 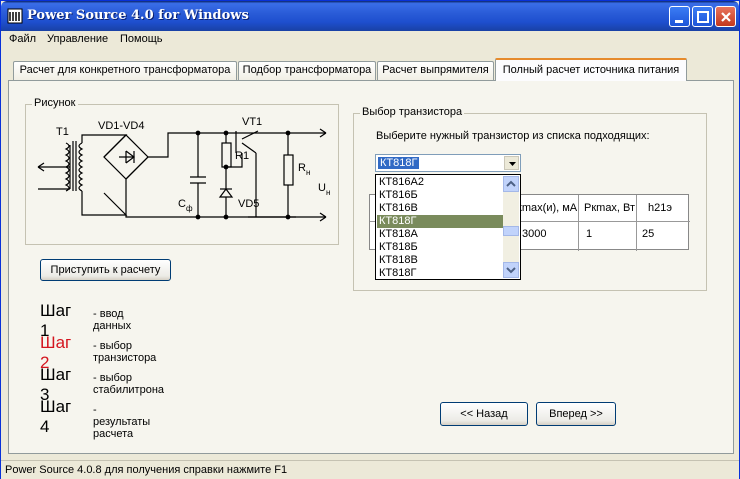 What do you see at coordinates (307, 70) in the screenshot?
I see `tab-transformer-select: Подбор трансформатора` at bounding box center [307, 70].